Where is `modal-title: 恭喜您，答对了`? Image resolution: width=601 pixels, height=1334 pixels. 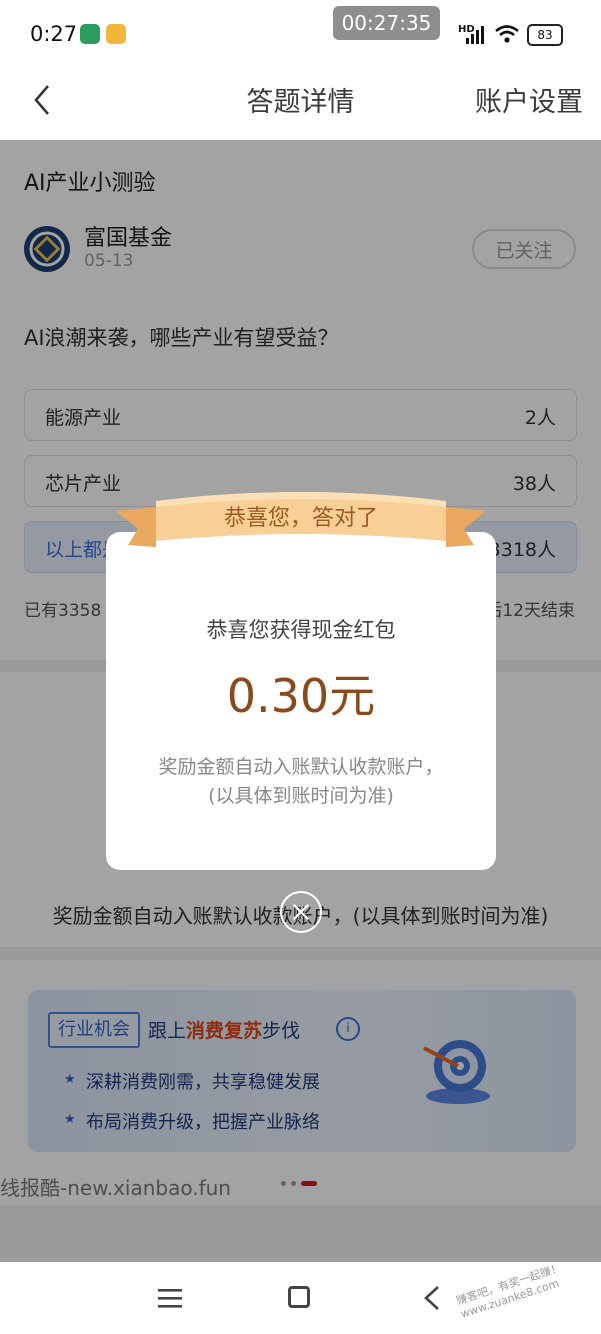 modal-title: 恭喜您，答对了 is located at coordinates (300, 518).